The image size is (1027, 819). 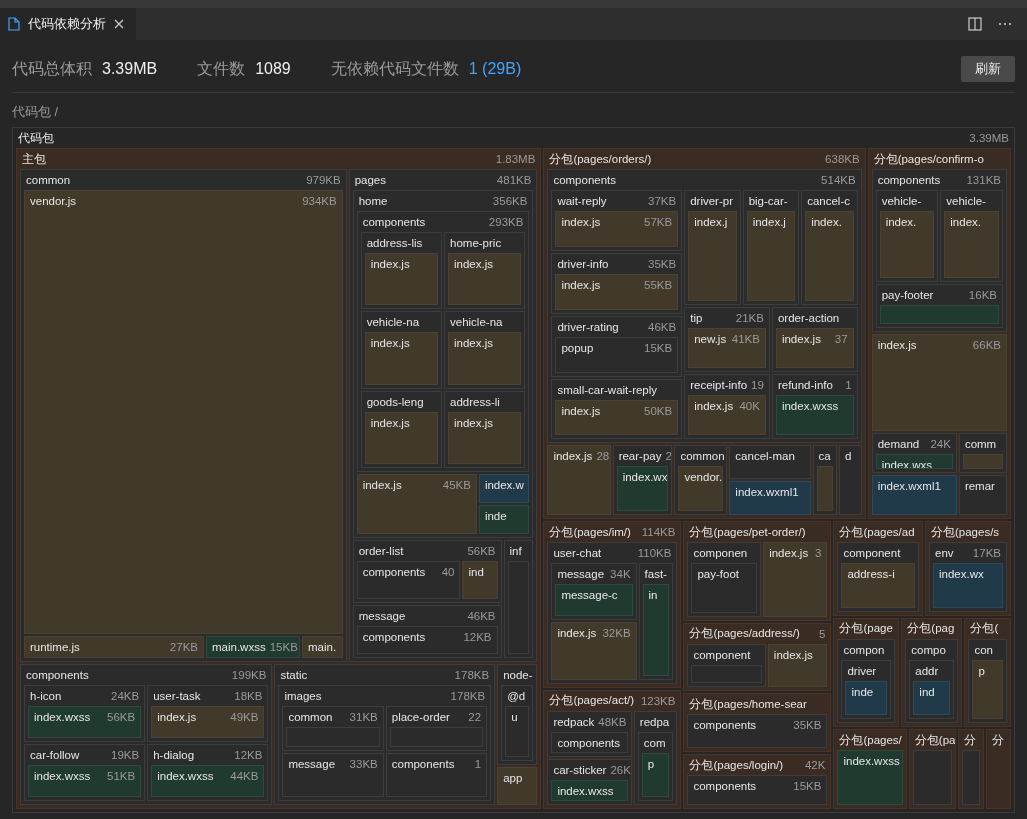 I want to click on file-block: new.js 41KB, so click(x=727, y=348).